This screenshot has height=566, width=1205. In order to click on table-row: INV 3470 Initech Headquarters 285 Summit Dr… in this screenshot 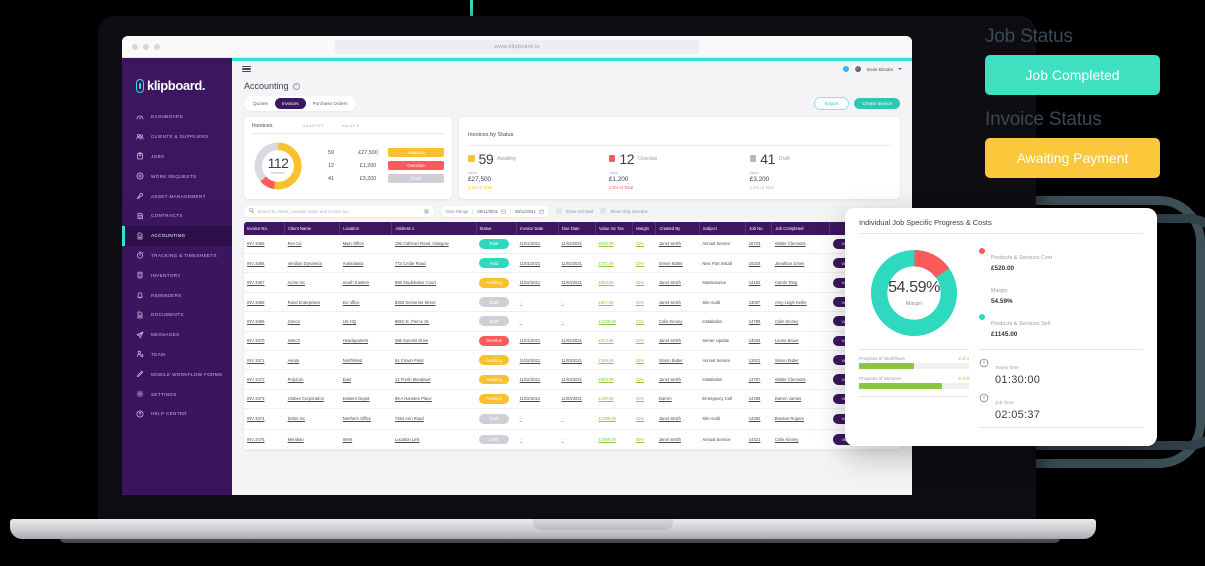, I will do `click(572, 341)`.